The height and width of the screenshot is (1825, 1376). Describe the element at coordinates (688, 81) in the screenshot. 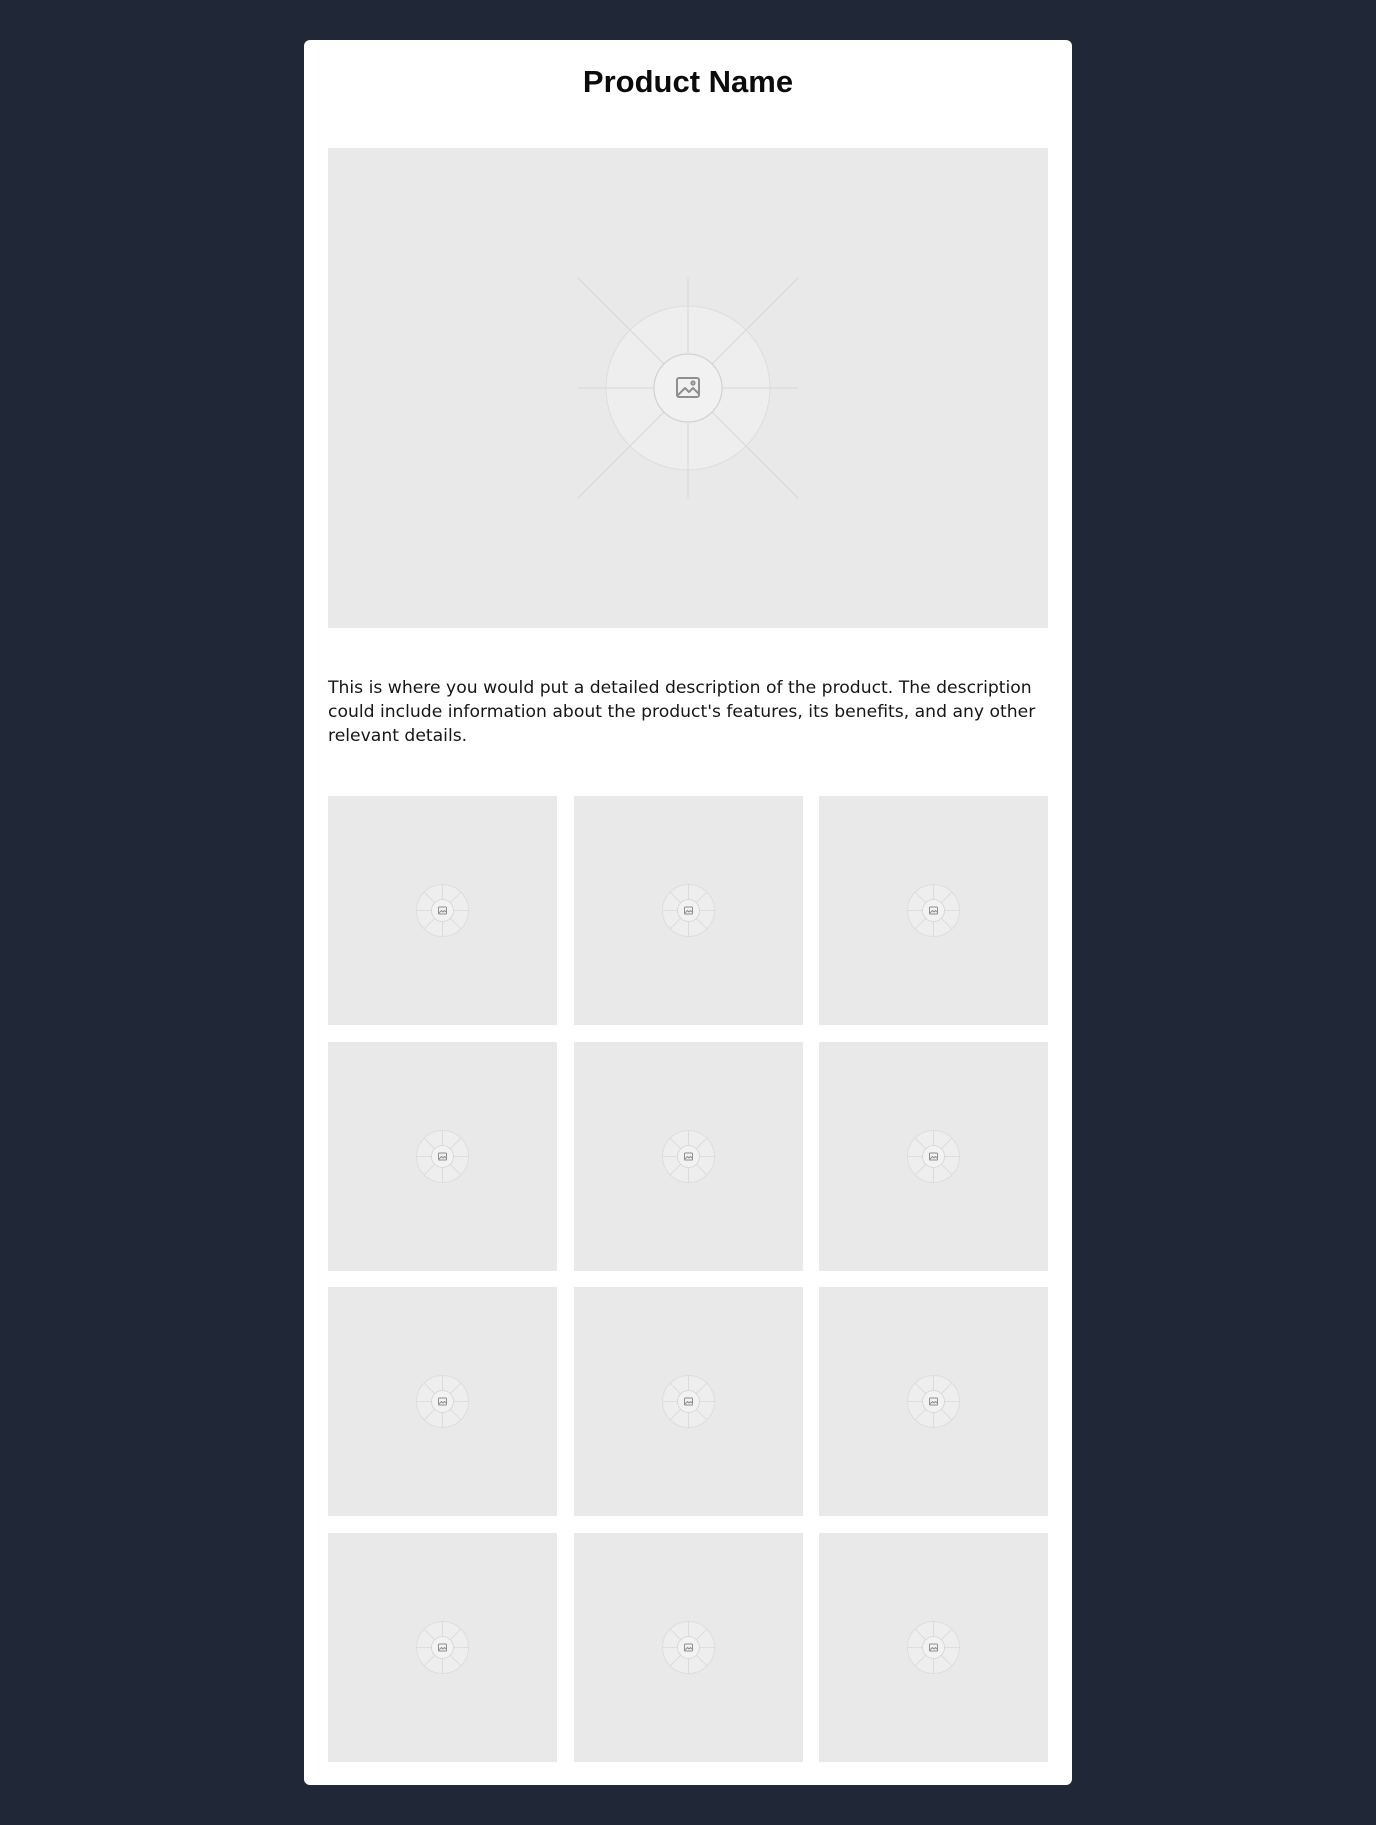

I see `product-title: Product Name` at that location.